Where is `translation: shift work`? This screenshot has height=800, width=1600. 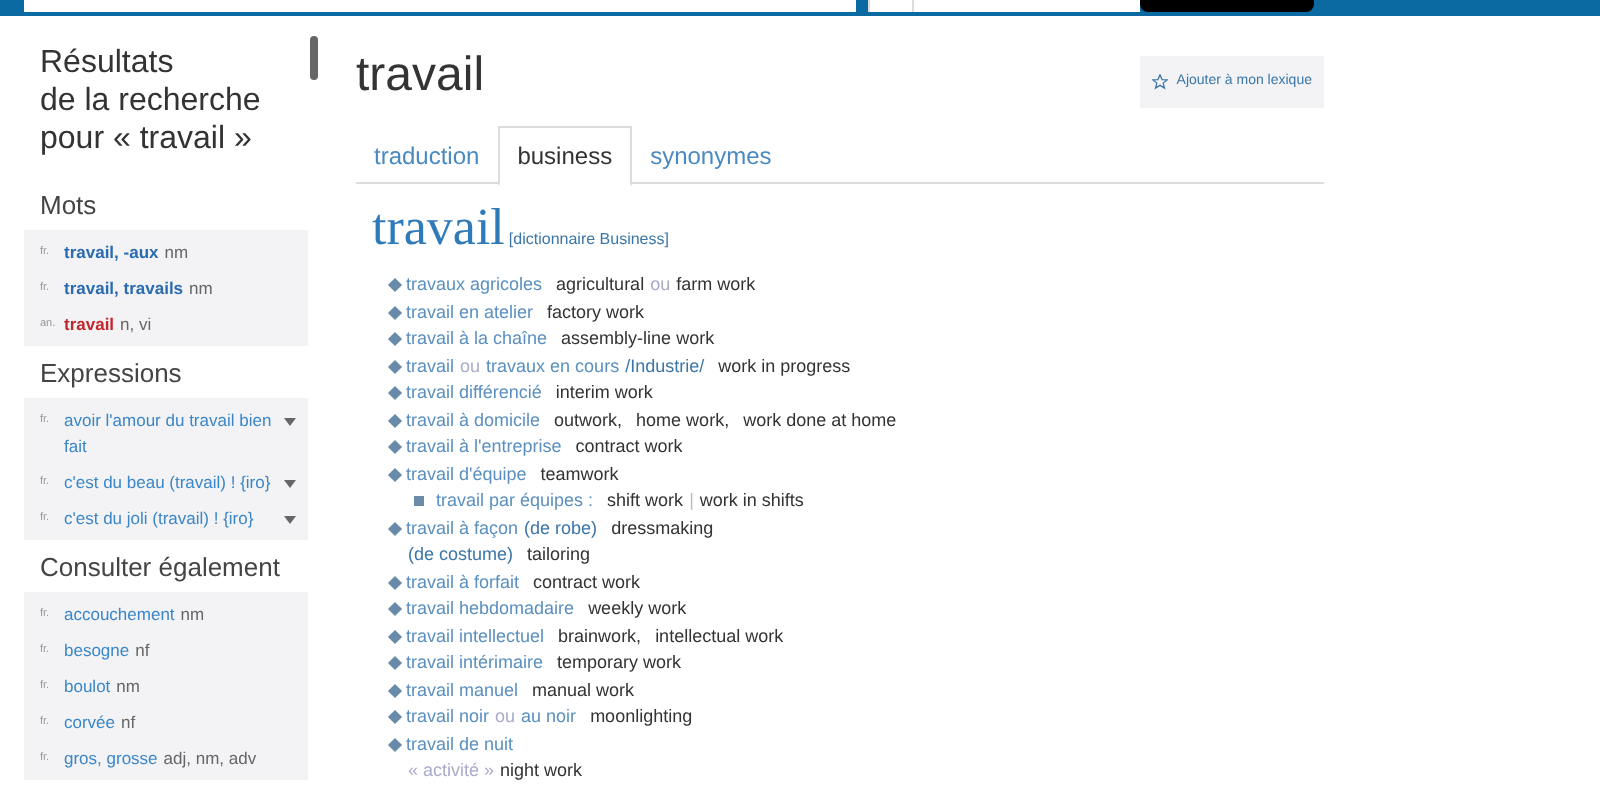 translation: shift work is located at coordinates (645, 501).